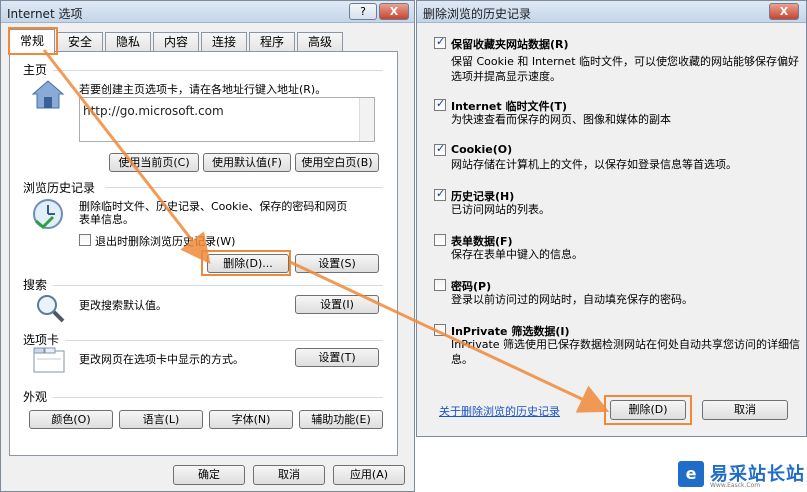  I want to click on history-desc: 已访问网站的列表。, so click(500, 209).